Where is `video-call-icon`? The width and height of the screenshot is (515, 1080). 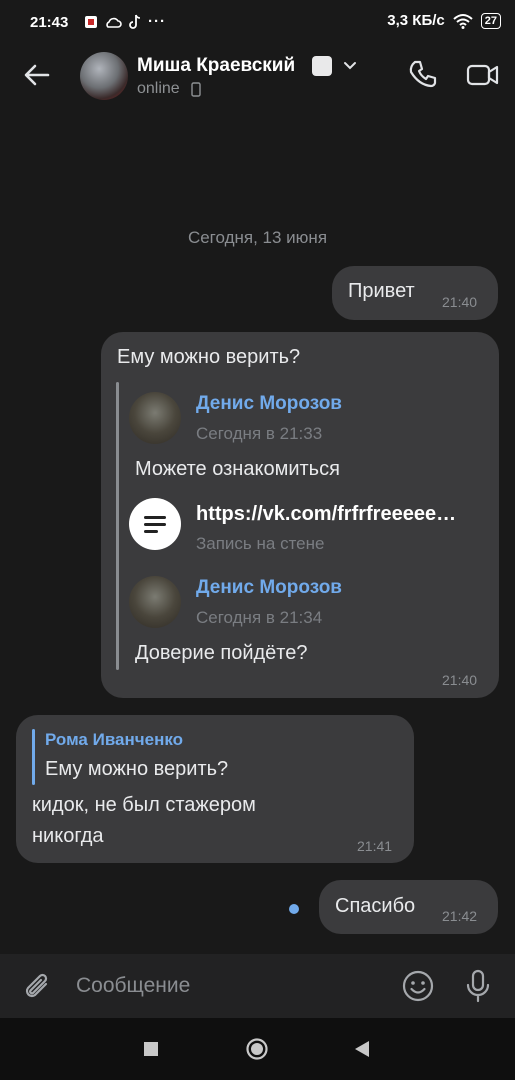 video-call-icon is located at coordinates (483, 75).